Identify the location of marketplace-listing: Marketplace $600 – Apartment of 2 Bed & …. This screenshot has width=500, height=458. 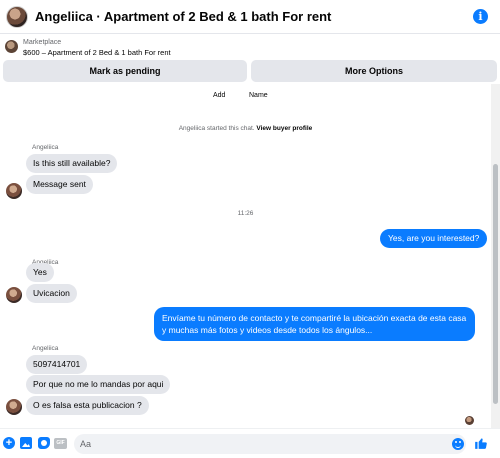
(250, 47).